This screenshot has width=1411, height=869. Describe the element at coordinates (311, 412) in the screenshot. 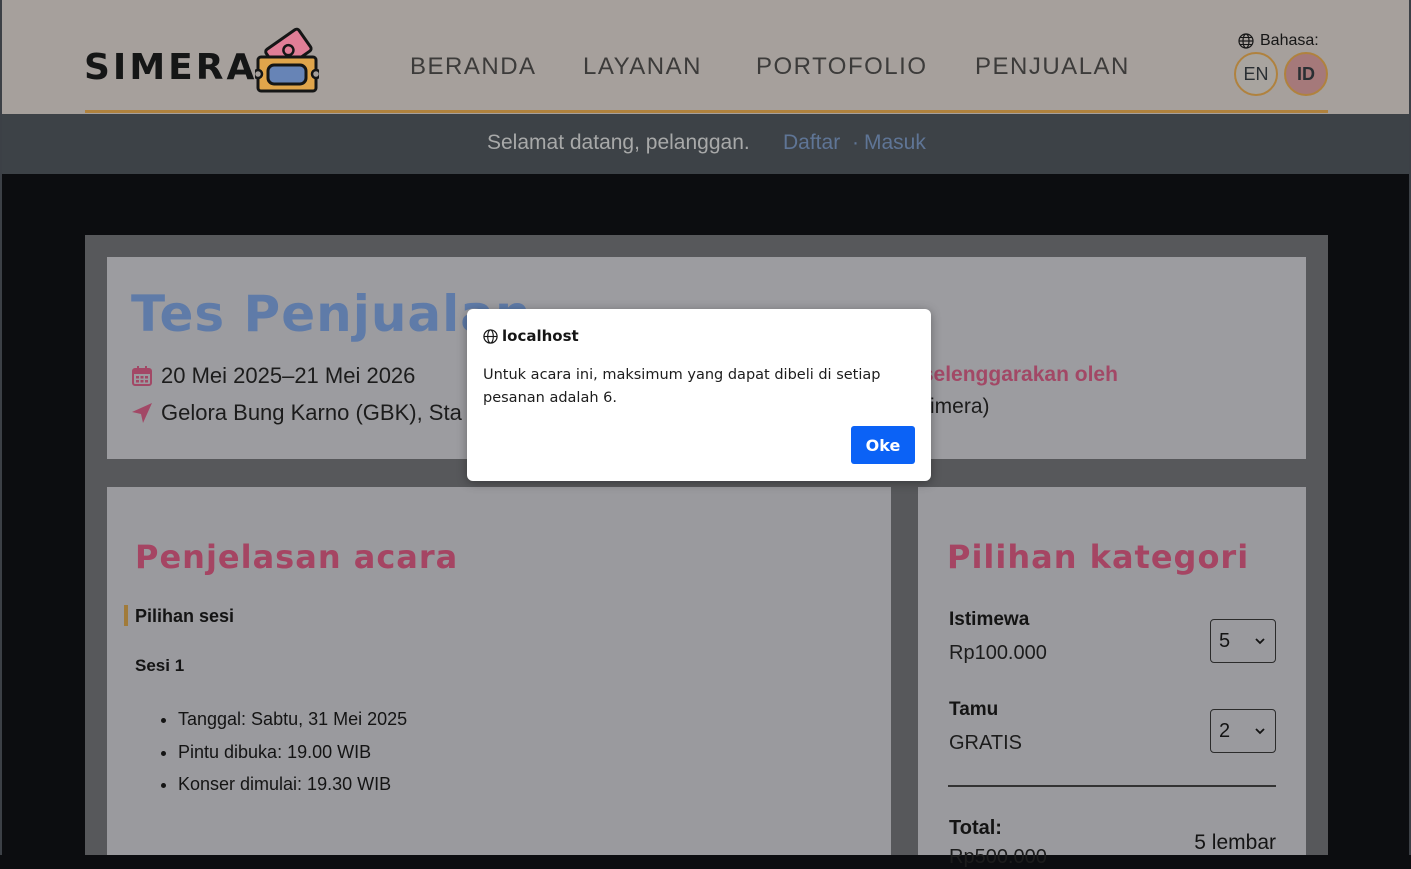

I see `event-venue: Gelora Bung Karno (GBK), Sta` at that location.